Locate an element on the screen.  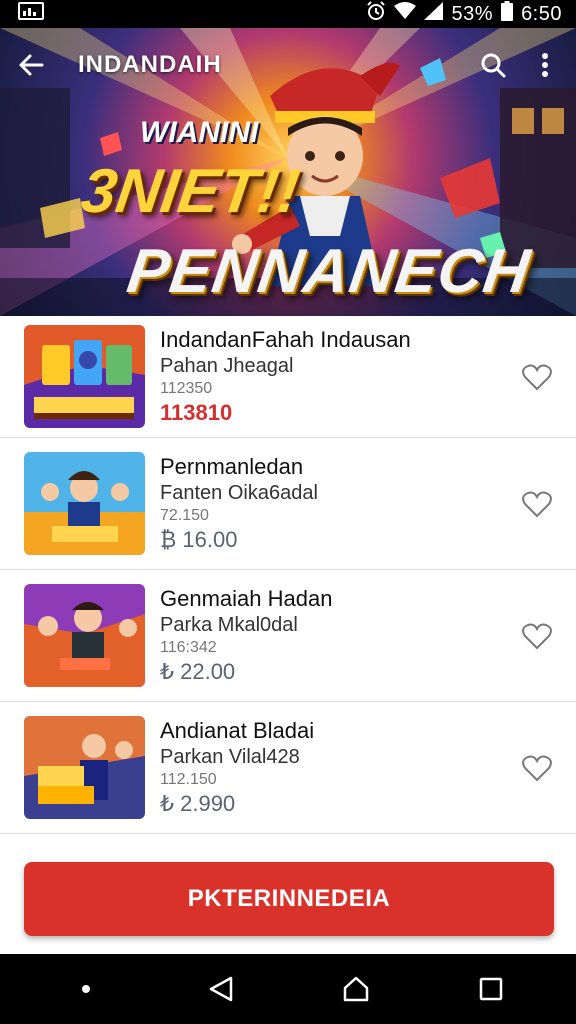
nav-dot-button is located at coordinates (86, 989).